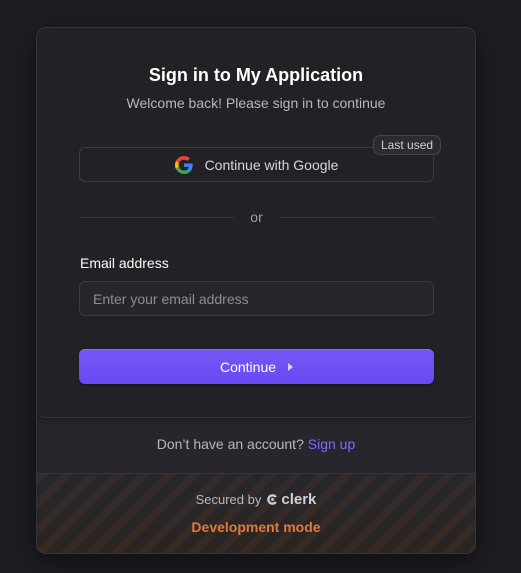 This screenshot has height=573, width=521. Describe the element at coordinates (256, 75) in the screenshot. I see `page-title: Sign in to My Application` at that location.